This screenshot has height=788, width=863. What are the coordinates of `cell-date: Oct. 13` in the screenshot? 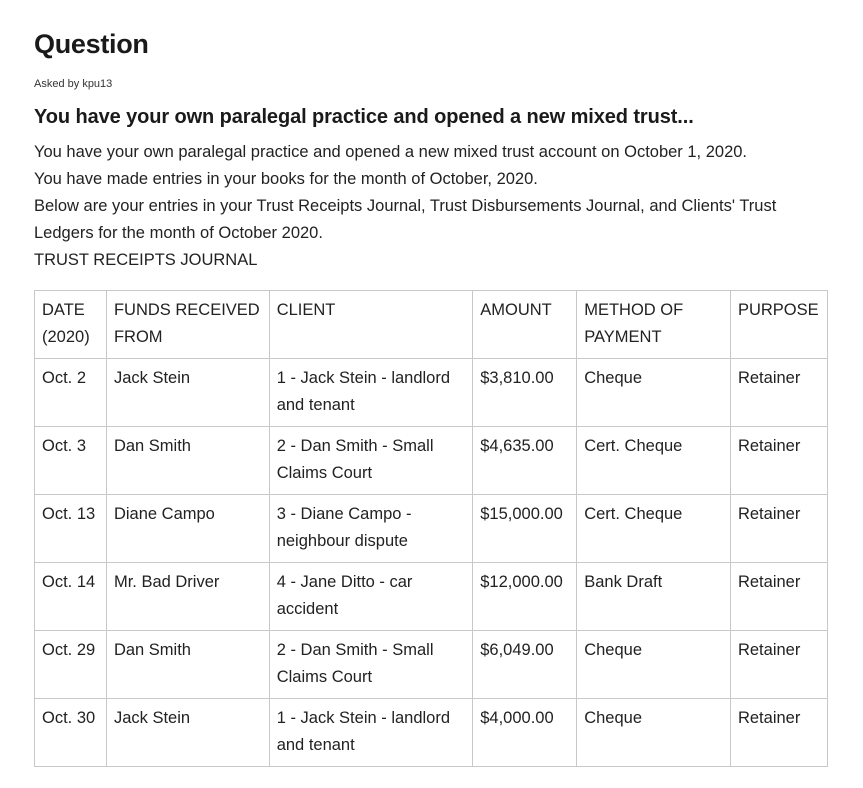 It's located at (70, 528).